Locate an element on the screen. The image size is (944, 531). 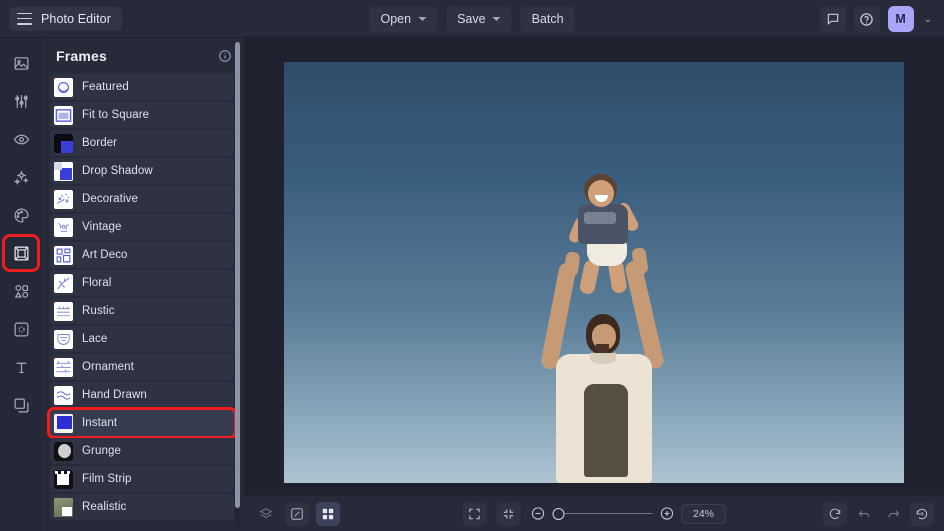
zoom-in-button is located at coordinates (667, 513).